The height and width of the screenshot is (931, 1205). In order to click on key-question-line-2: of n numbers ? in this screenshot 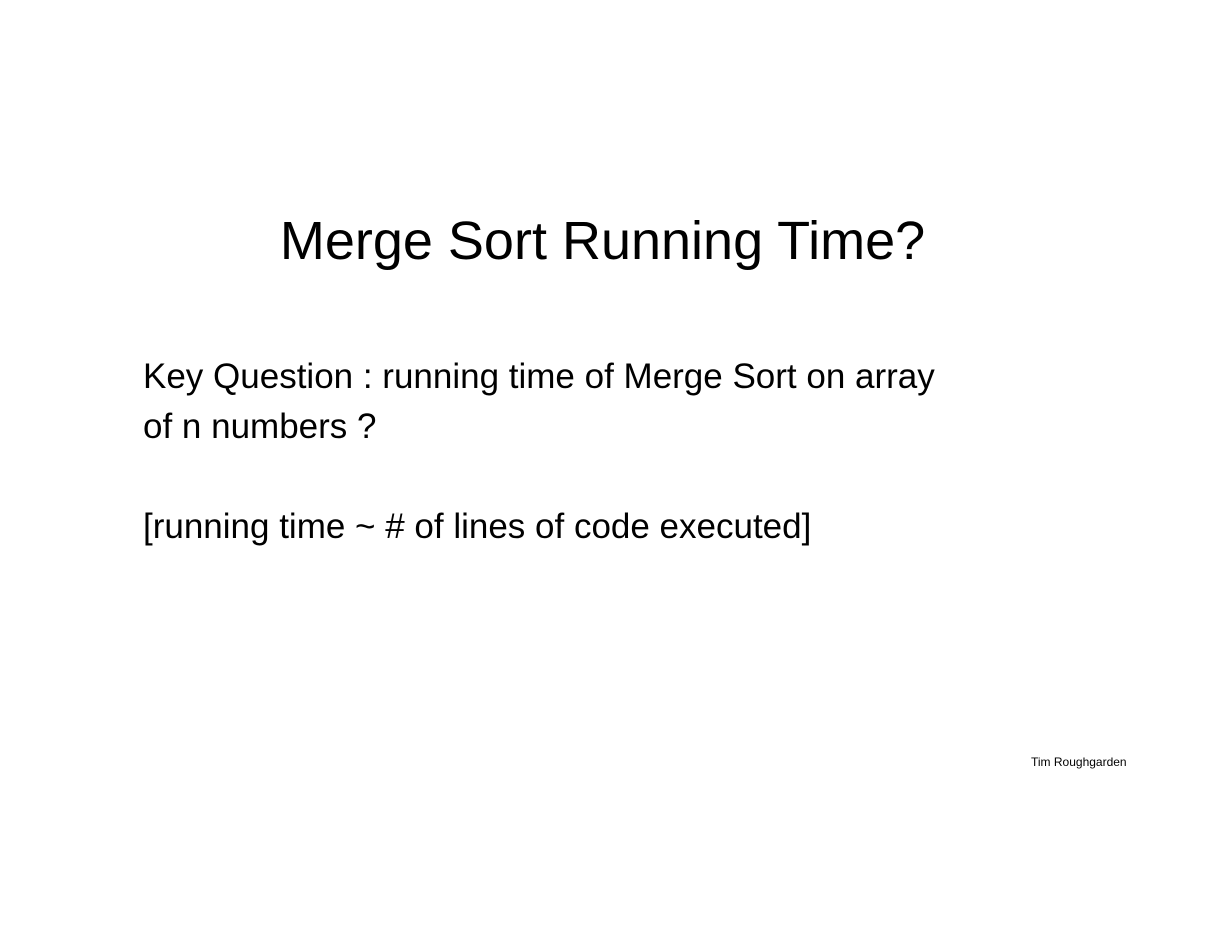, I will do `click(260, 426)`.